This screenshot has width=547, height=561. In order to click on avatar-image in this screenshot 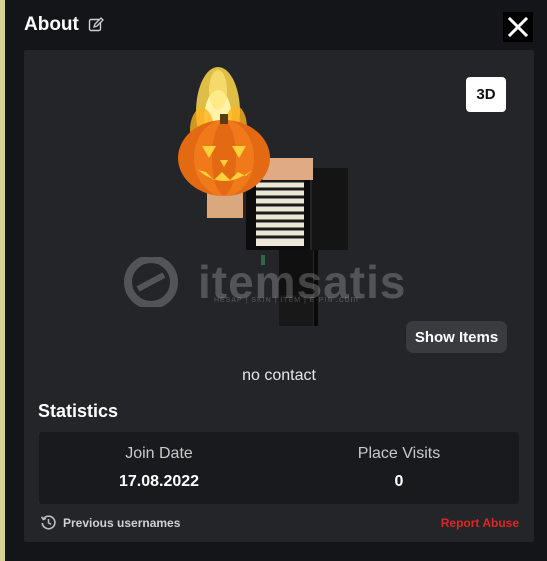, I will do `click(263, 196)`.